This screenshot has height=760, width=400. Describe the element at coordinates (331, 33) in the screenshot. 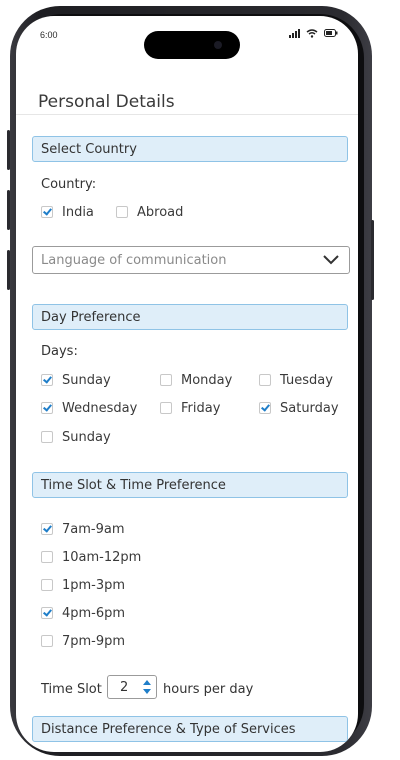

I see `battery-icon` at that location.